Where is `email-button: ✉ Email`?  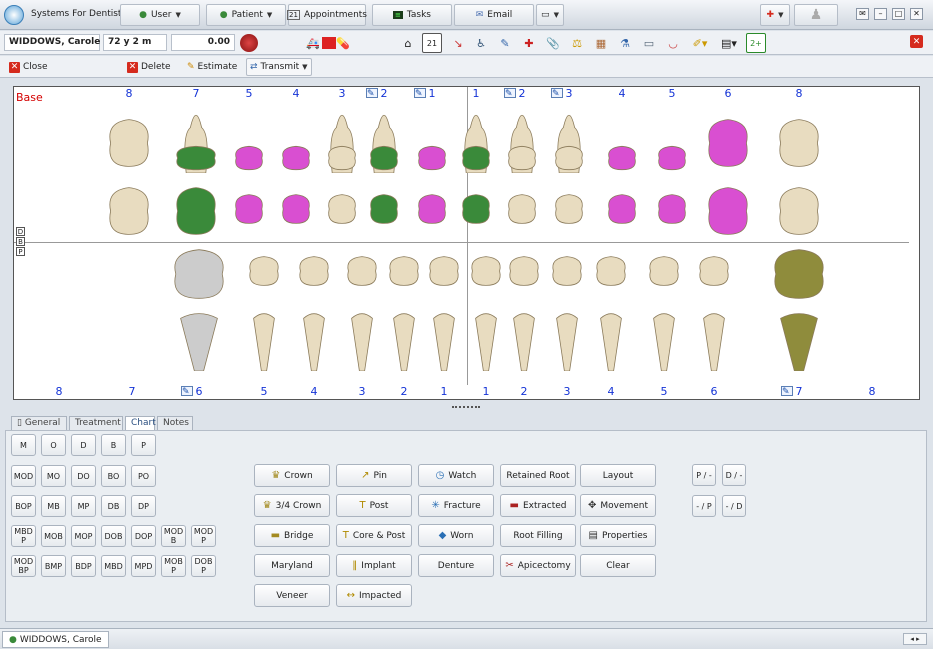
email-button: ✉ Email is located at coordinates (494, 15).